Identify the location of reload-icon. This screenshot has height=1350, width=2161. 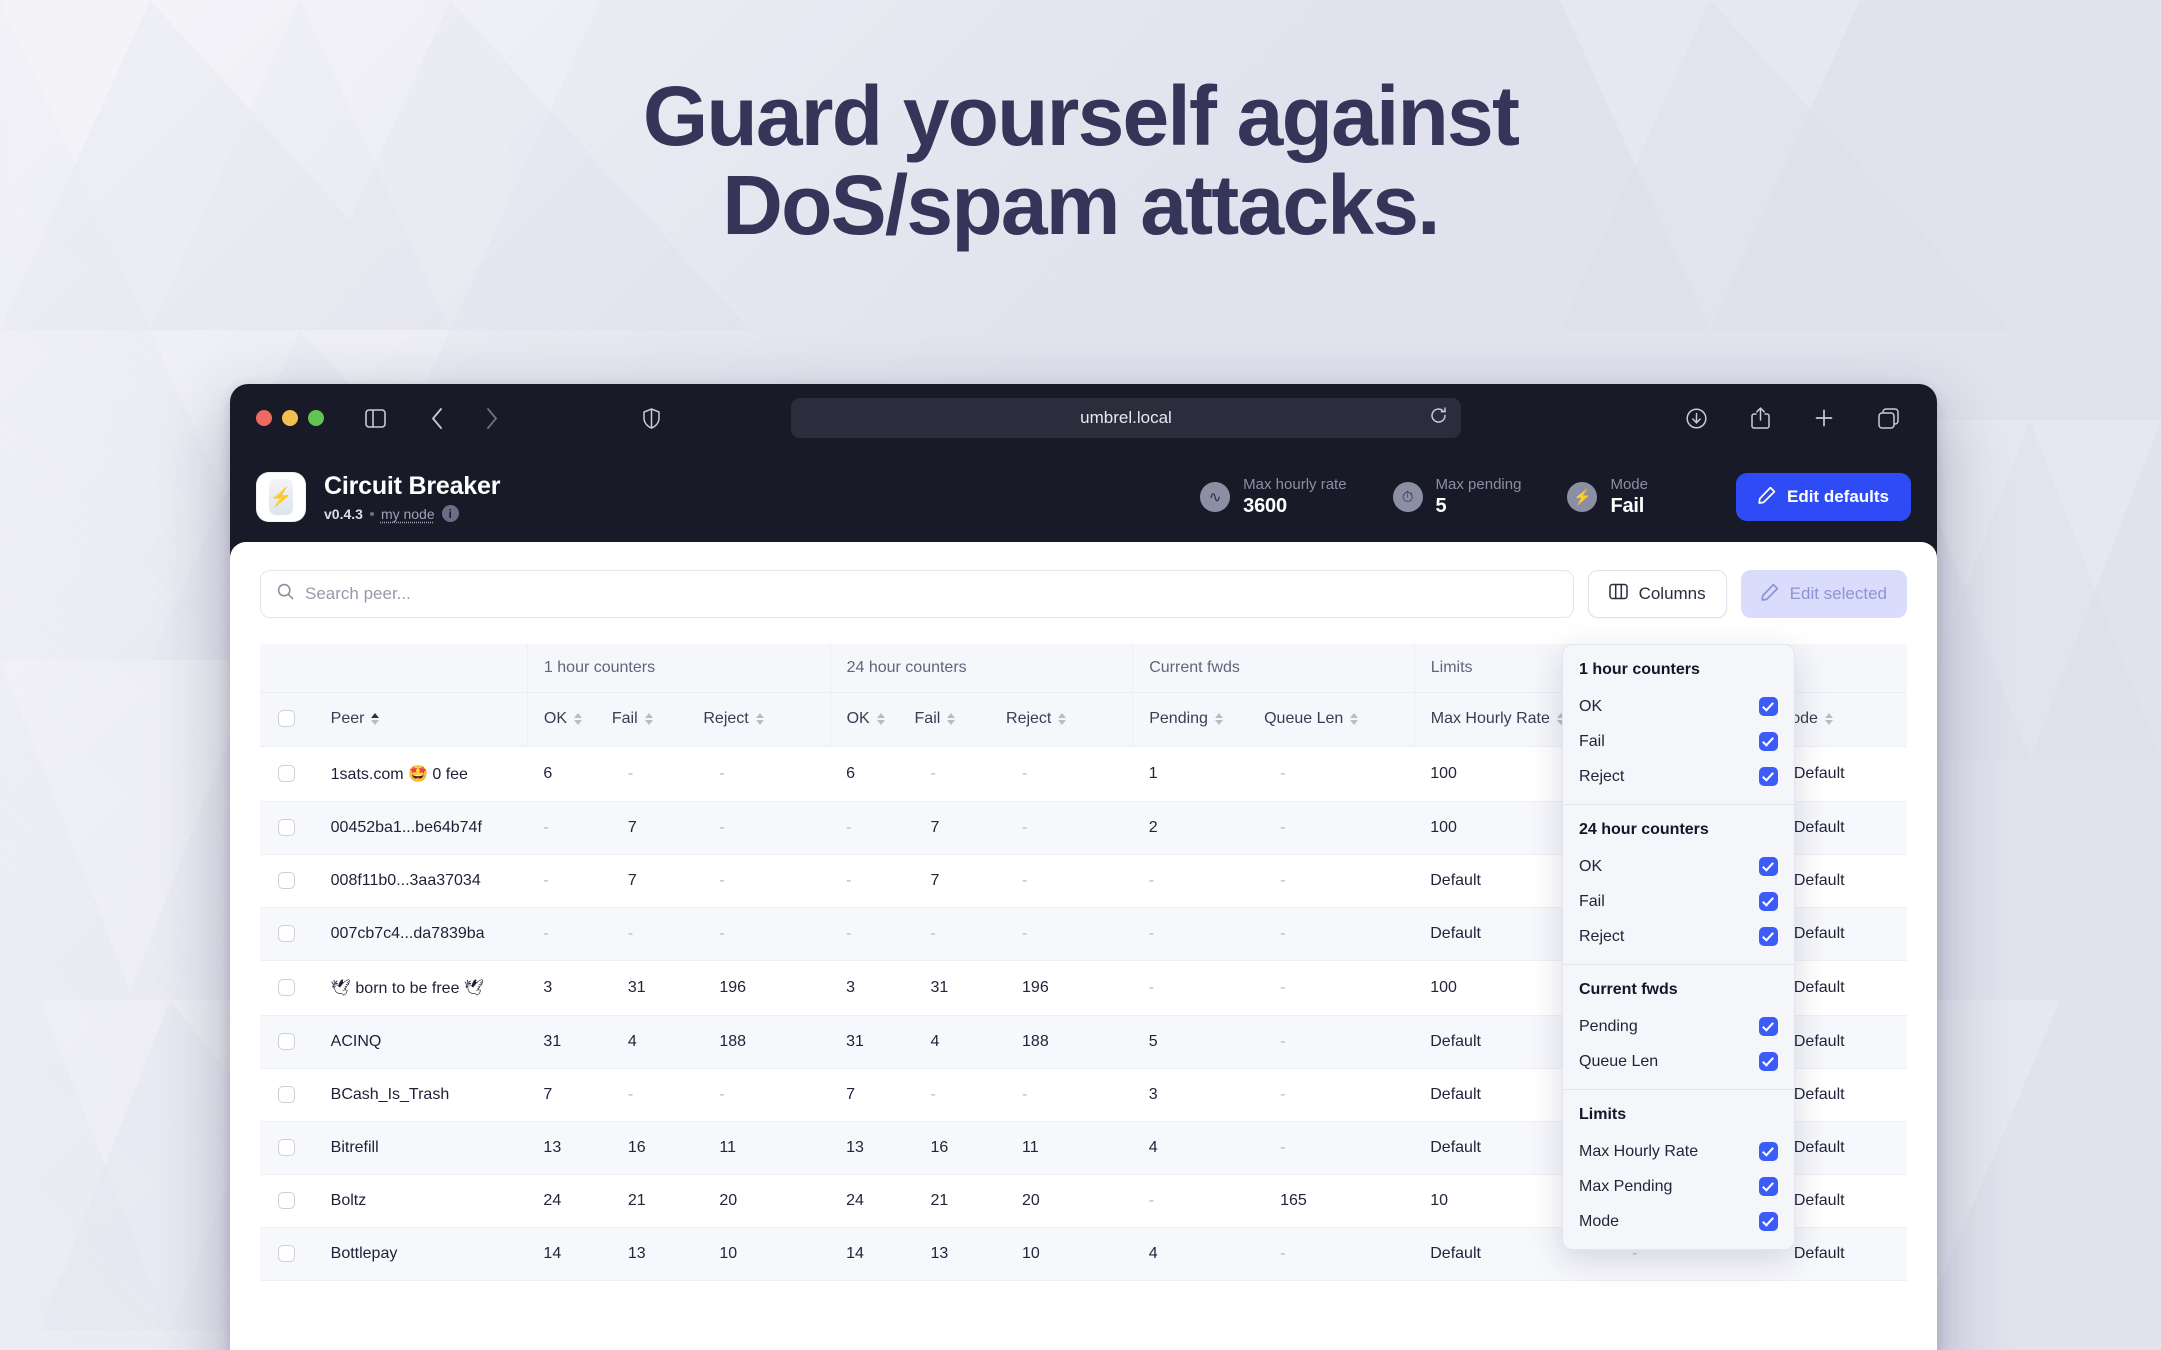
(1438, 418).